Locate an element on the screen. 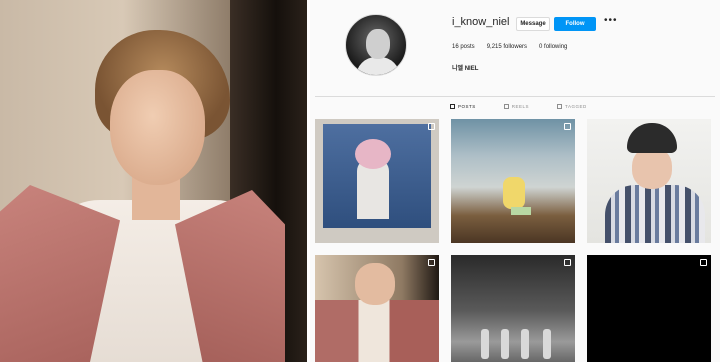 This screenshot has height=362, width=720. tab-label: TAGGED is located at coordinates (576, 106).